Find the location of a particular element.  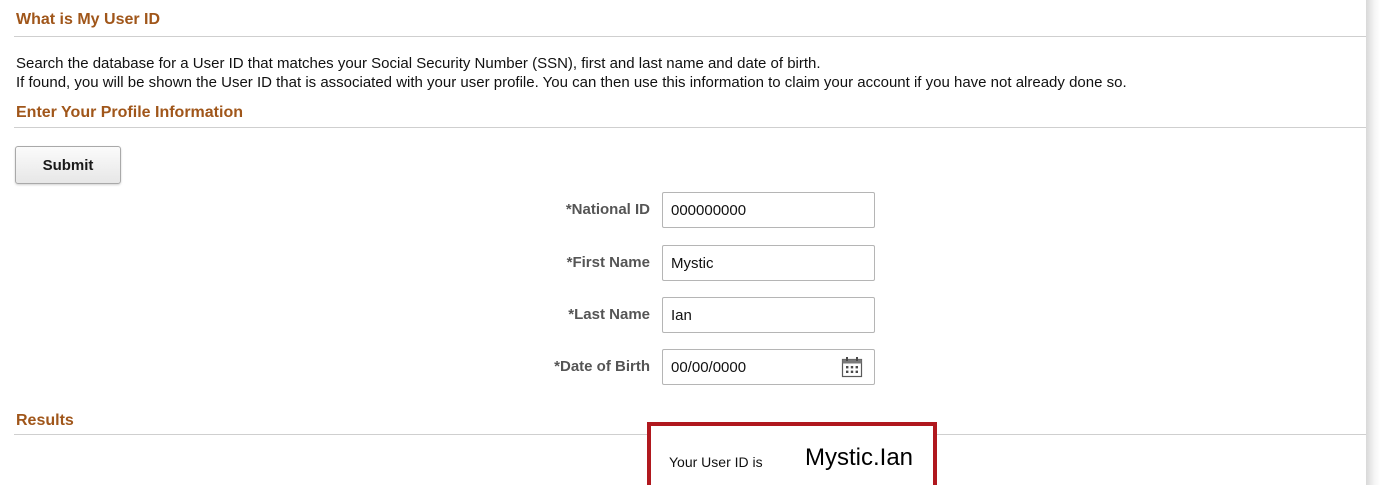

date-of-birth-label: *Date of Birth is located at coordinates (602, 366).